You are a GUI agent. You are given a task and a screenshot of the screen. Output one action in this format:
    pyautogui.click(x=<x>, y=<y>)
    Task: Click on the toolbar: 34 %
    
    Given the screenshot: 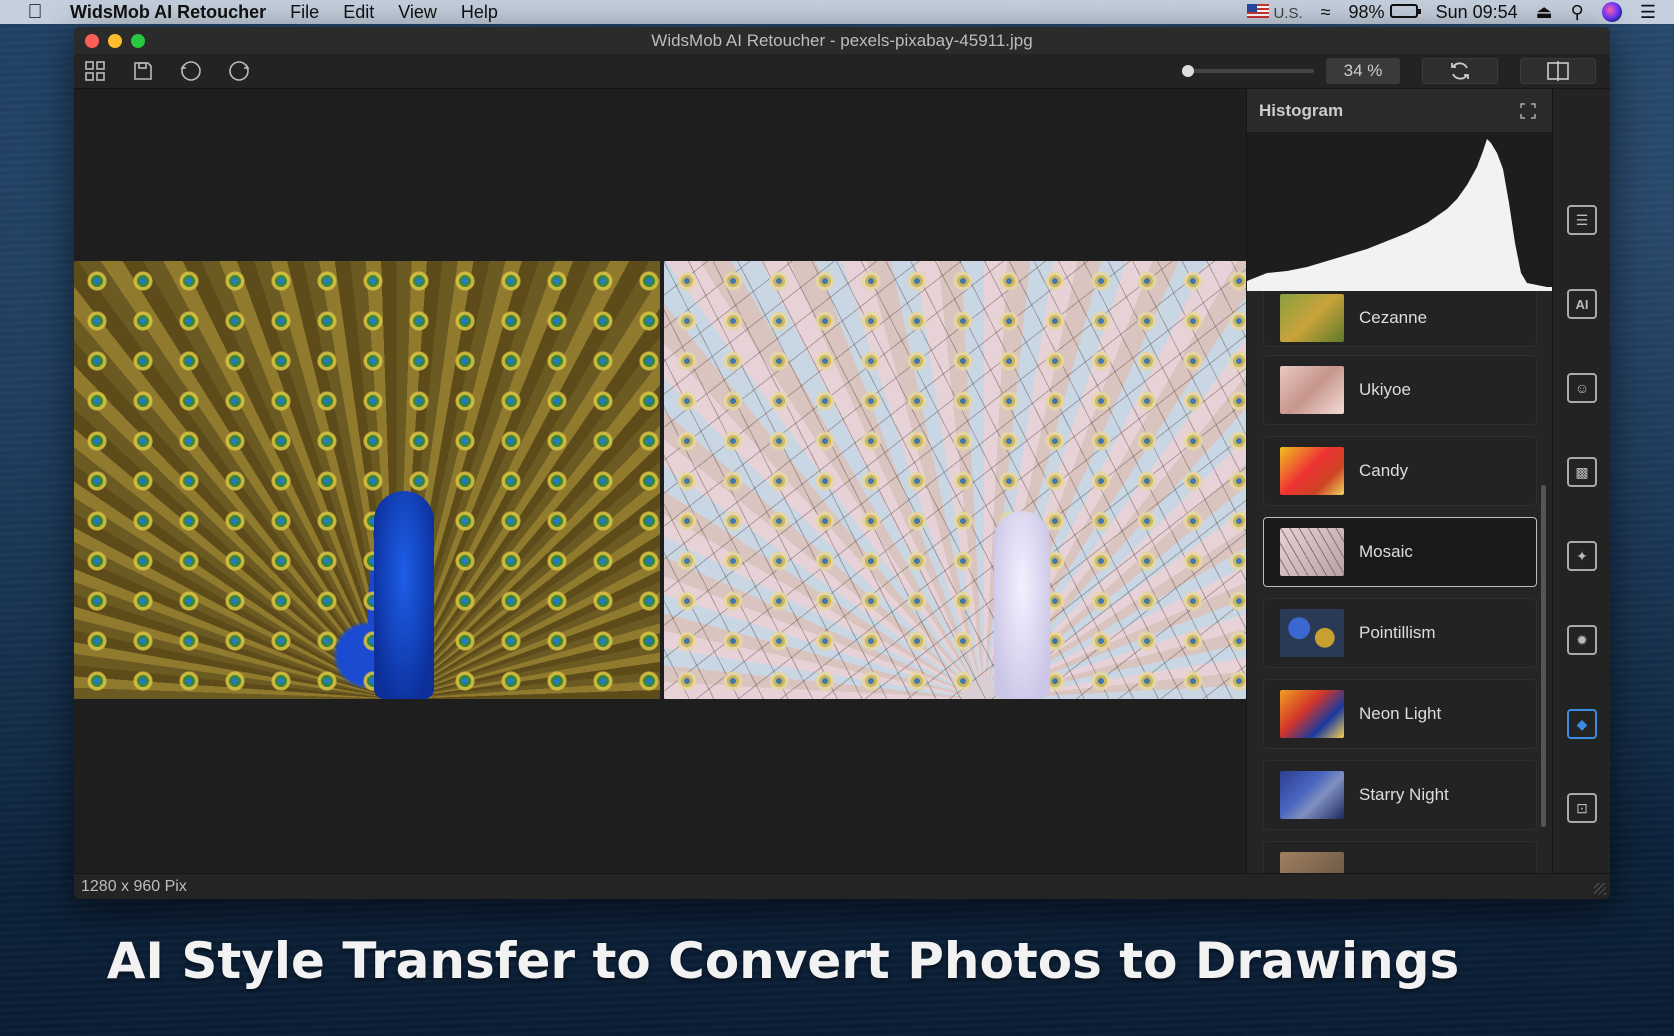 What is the action you would take?
    pyautogui.click(x=842, y=71)
    